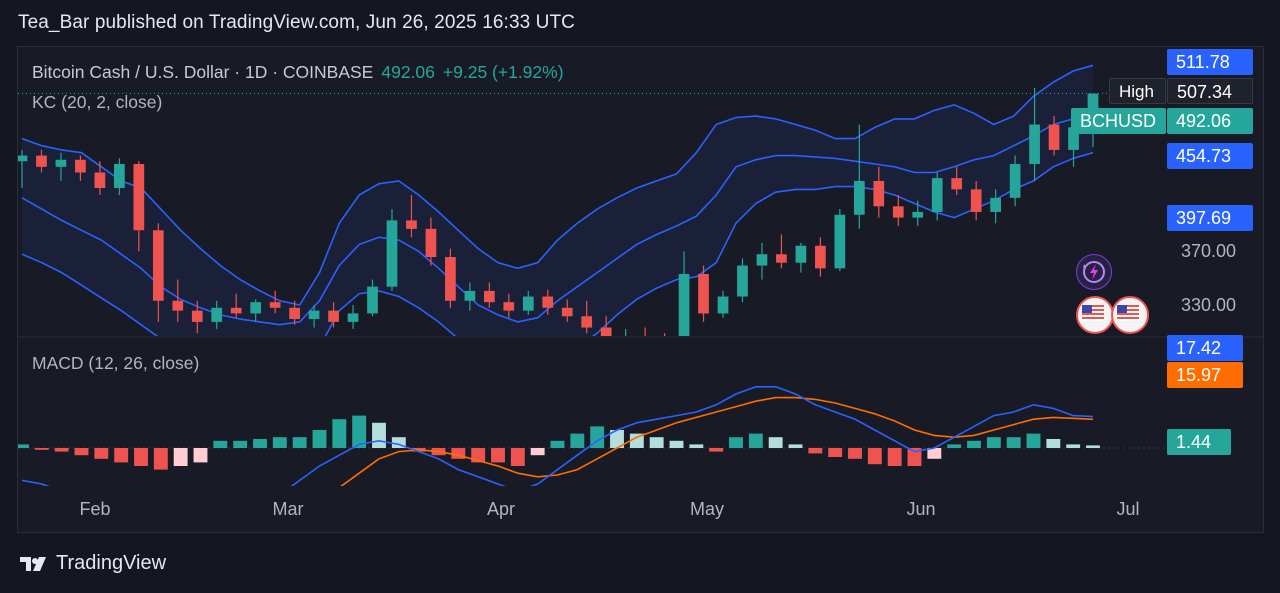 This screenshot has width=1280, height=593. I want to click on x-tick-jun: Jun, so click(921, 509).